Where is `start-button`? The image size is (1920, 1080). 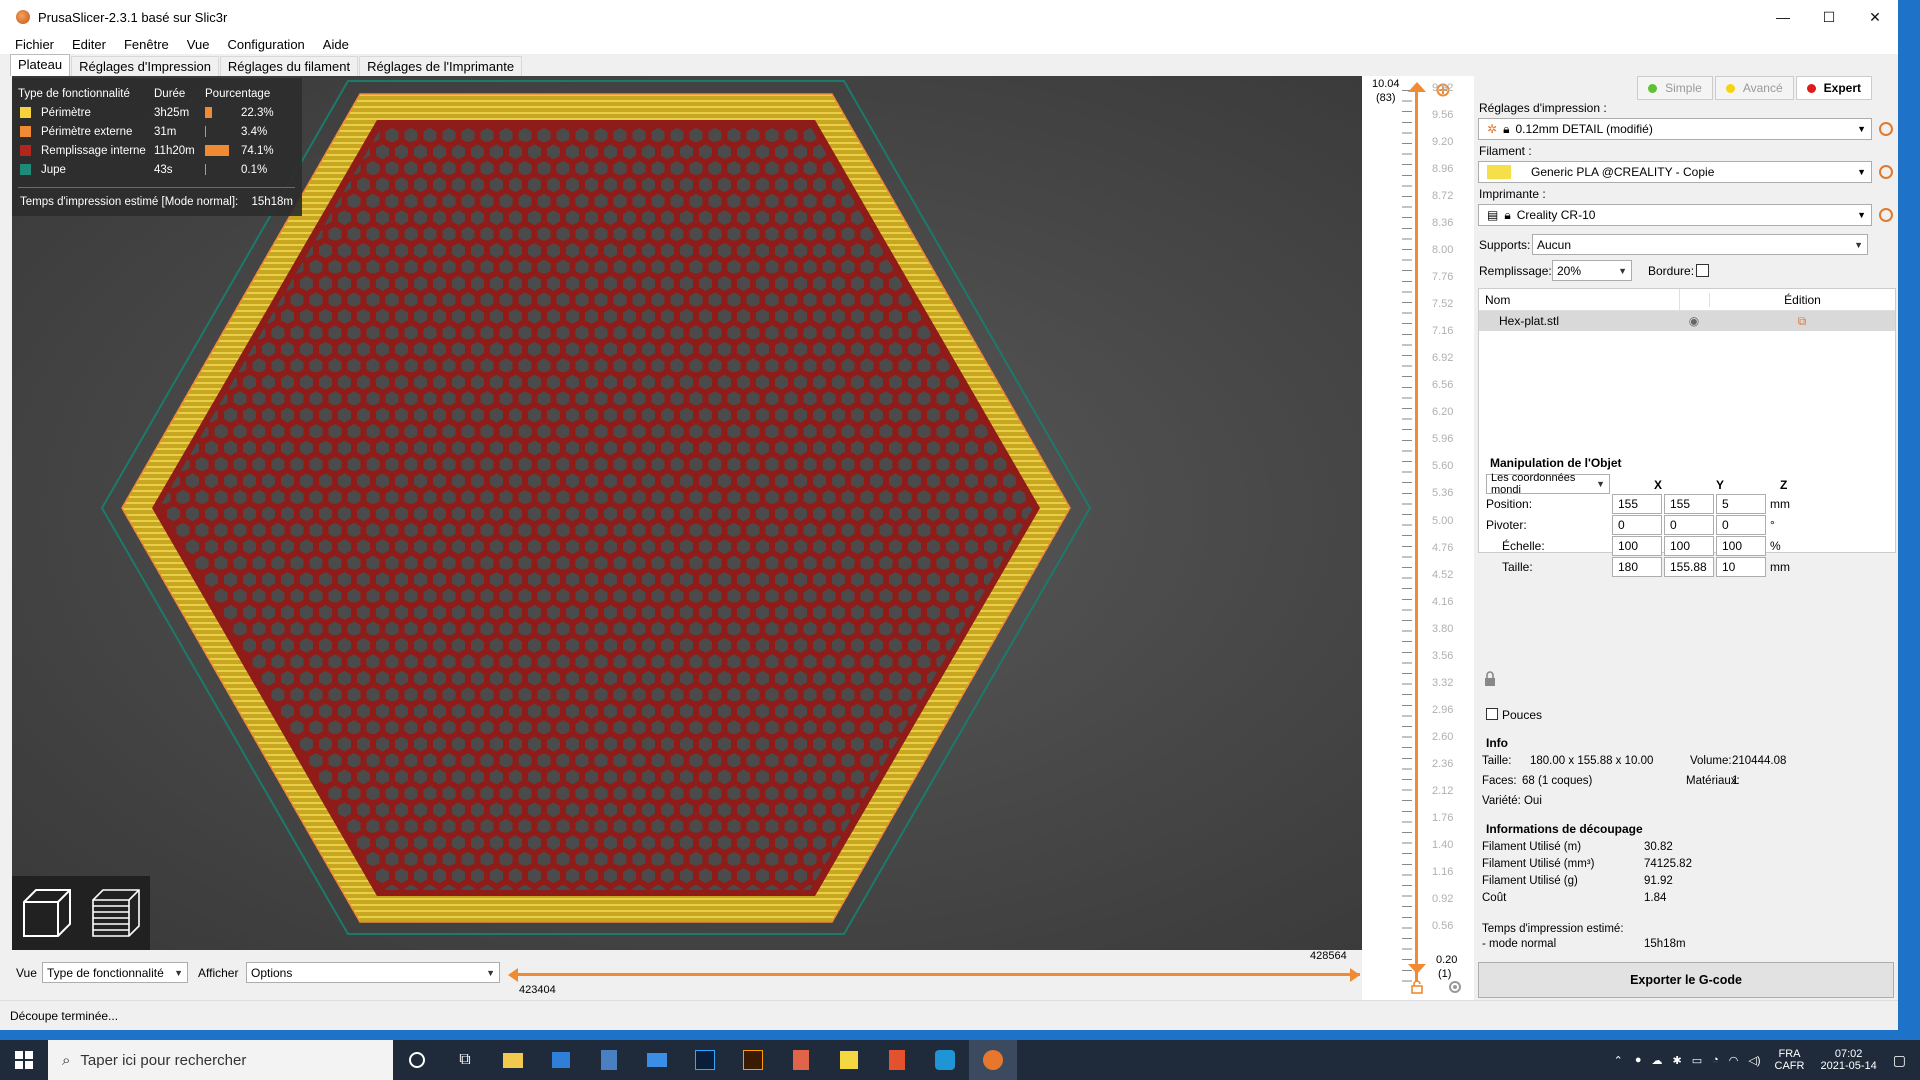 start-button is located at coordinates (24, 1060).